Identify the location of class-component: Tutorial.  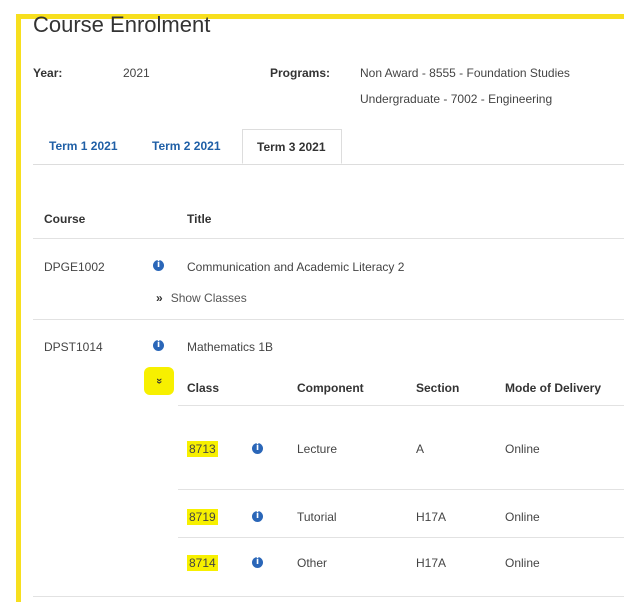
(317, 517).